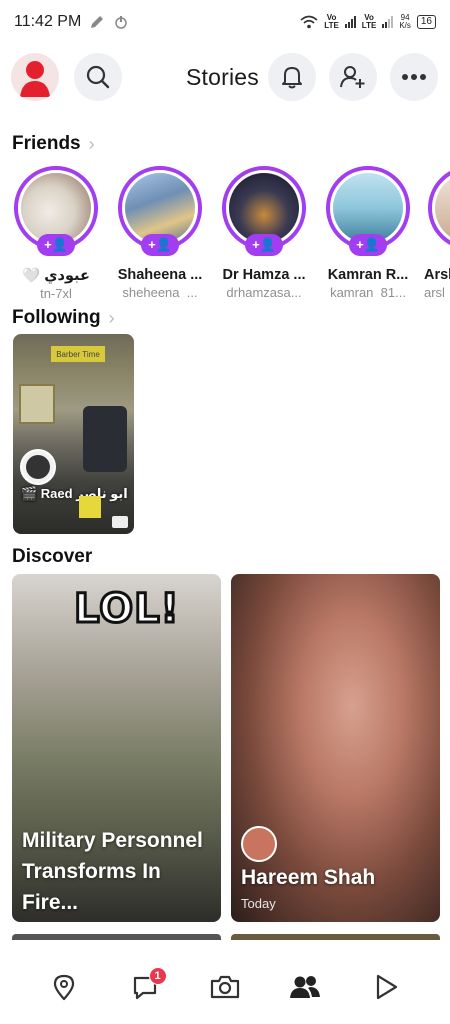 This screenshot has width=450, height=1024. What do you see at coordinates (350, 22) in the screenshot?
I see `signal-icon` at bounding box center [350, 22].